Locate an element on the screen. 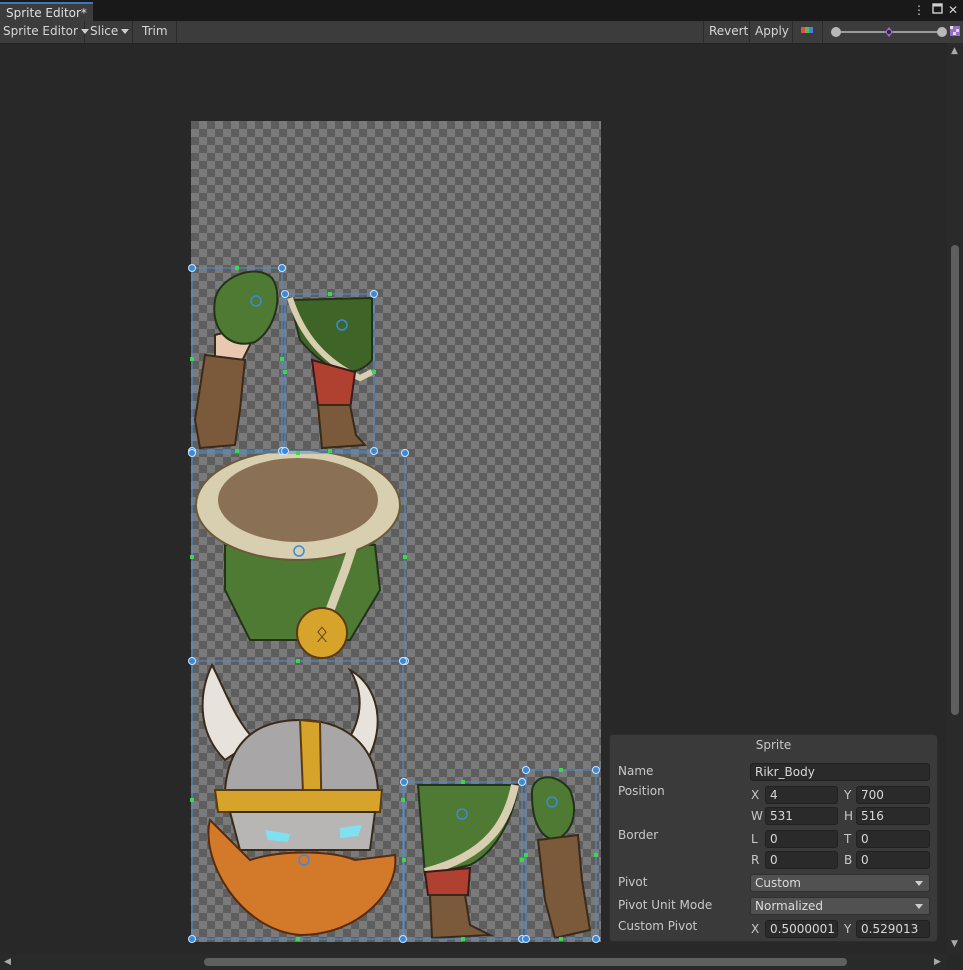 This screenshot has height=970, width=963. sprite-leg2-artwork is located at coordinates (468, 862).